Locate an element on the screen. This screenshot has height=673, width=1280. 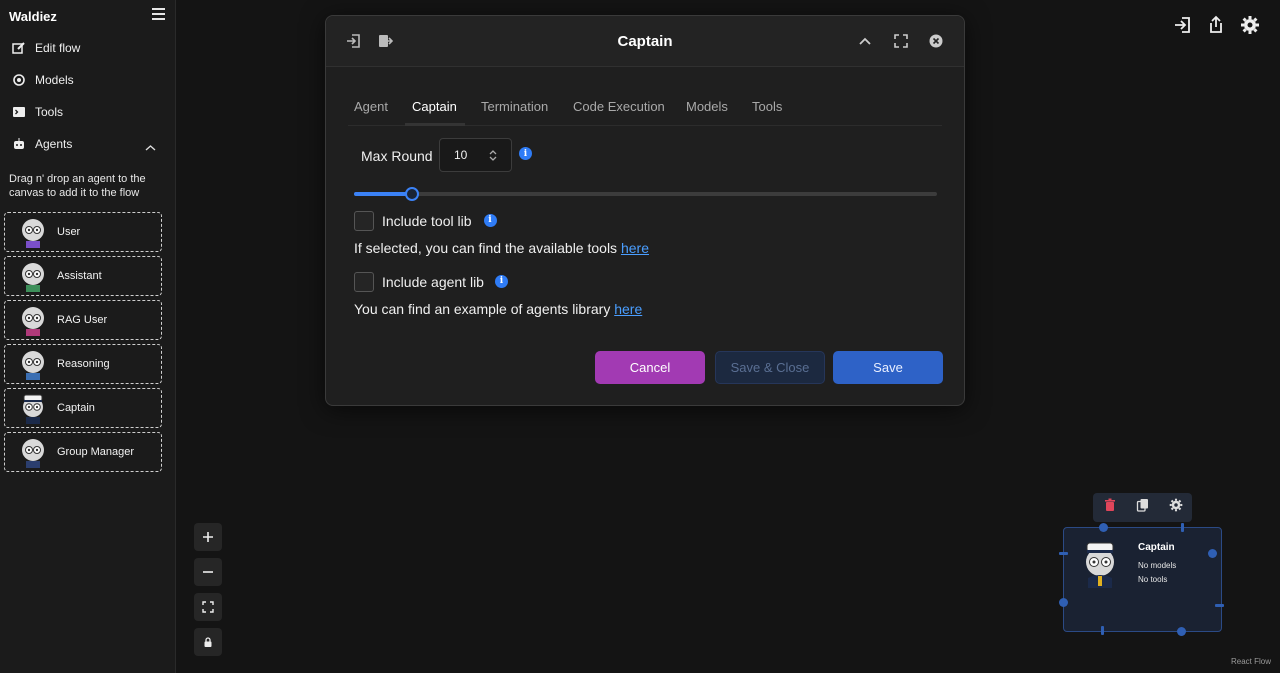
tab-captain: Captain is located at coordinates (434, 106).